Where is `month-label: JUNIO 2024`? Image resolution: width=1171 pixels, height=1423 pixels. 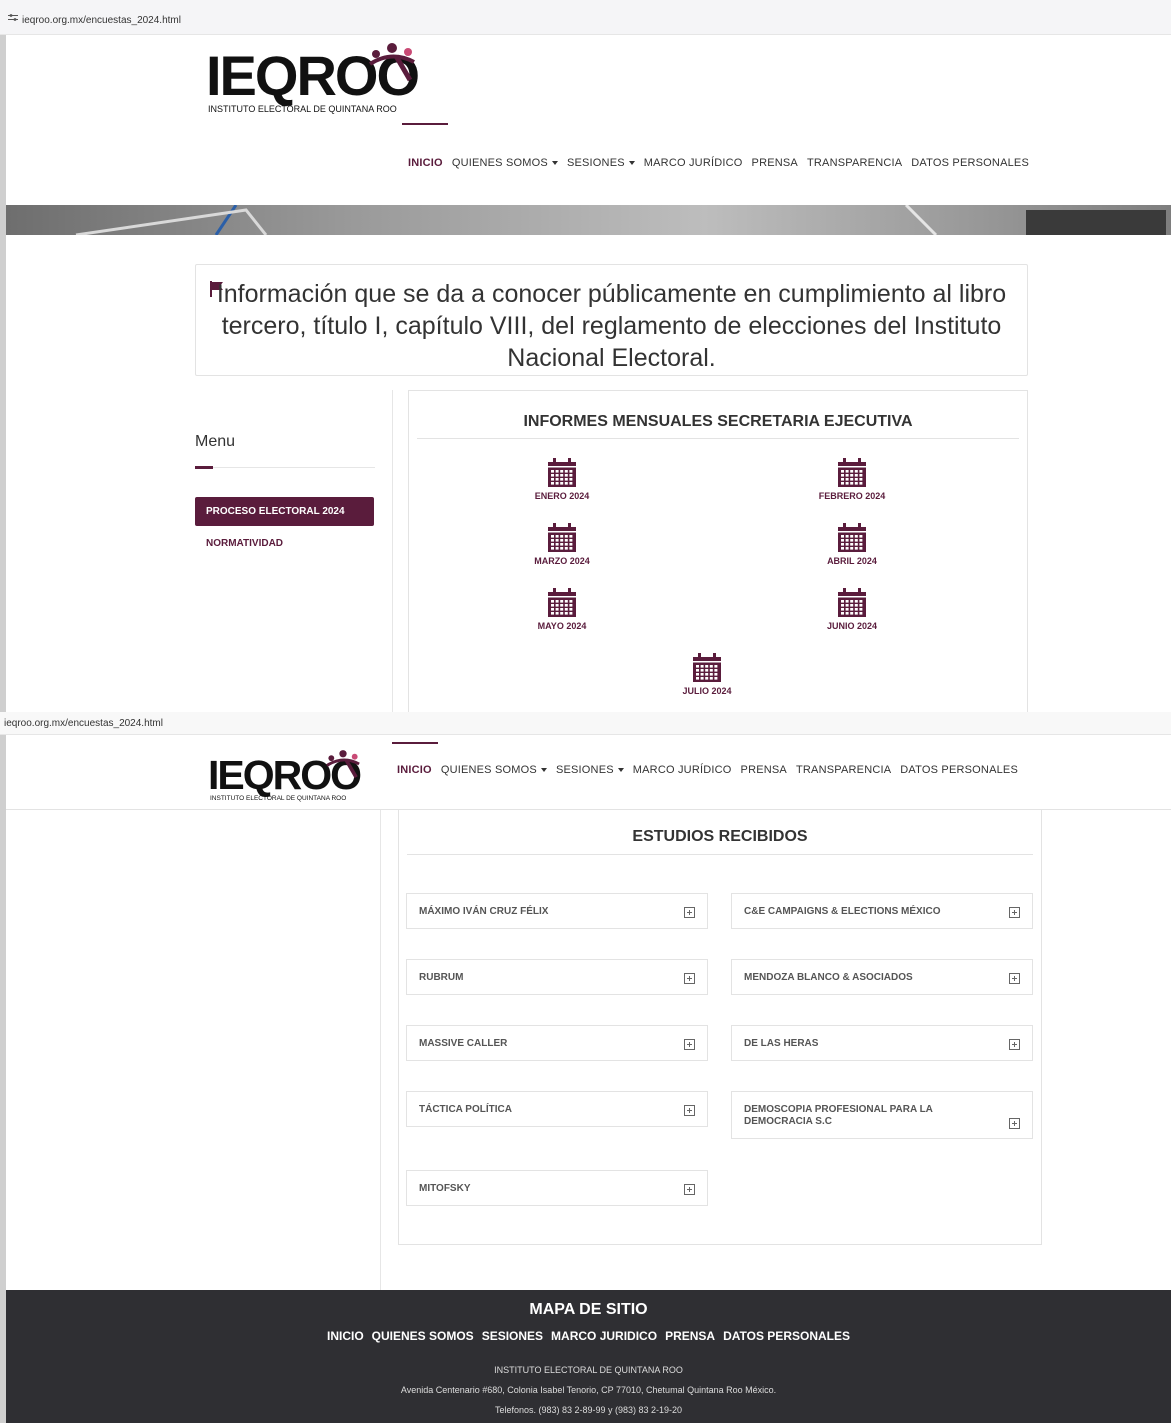
month-label: JUNIO 2024 is located at coordinates (852, 626).